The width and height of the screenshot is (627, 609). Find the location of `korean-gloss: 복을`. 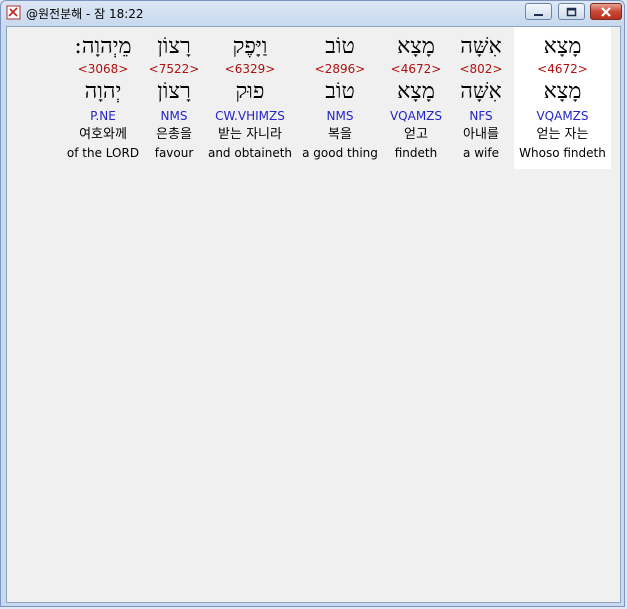

korean-gloss: 복을 is located at coordinates (340, 134).